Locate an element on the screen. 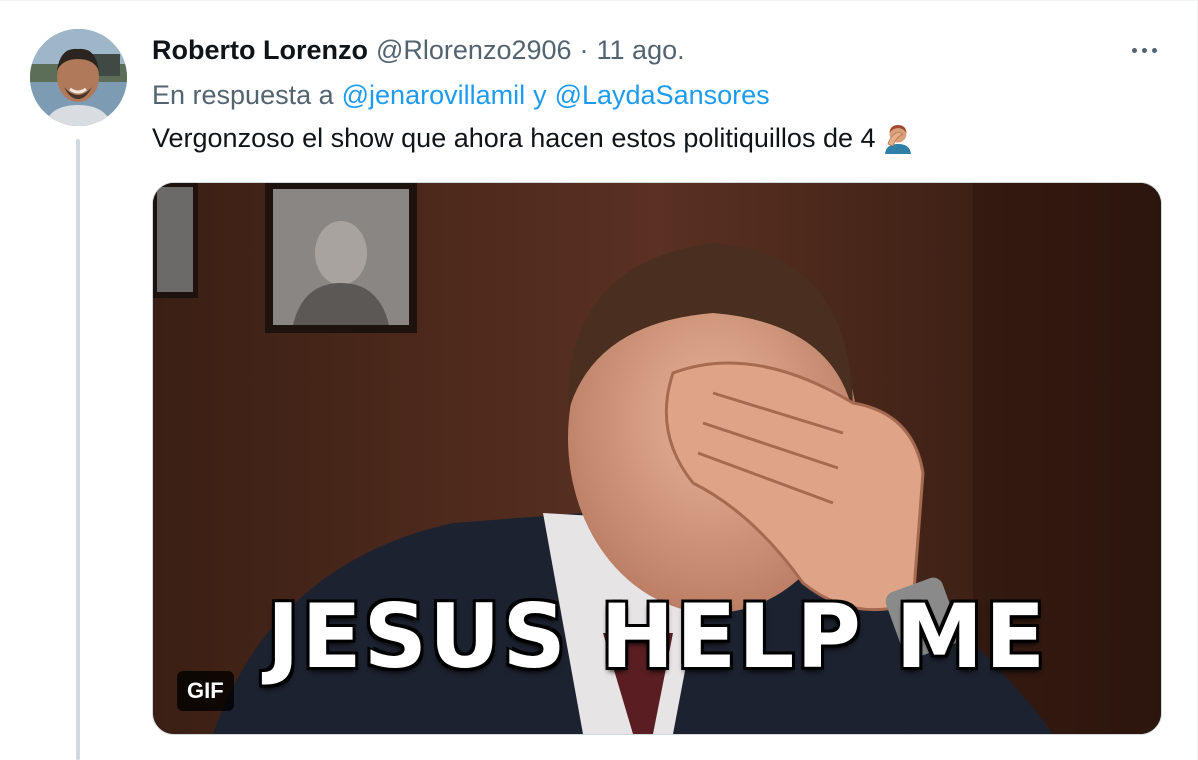 The image size is (1198, 760). reply-conjunction: y is located at coordinates (540, 94).